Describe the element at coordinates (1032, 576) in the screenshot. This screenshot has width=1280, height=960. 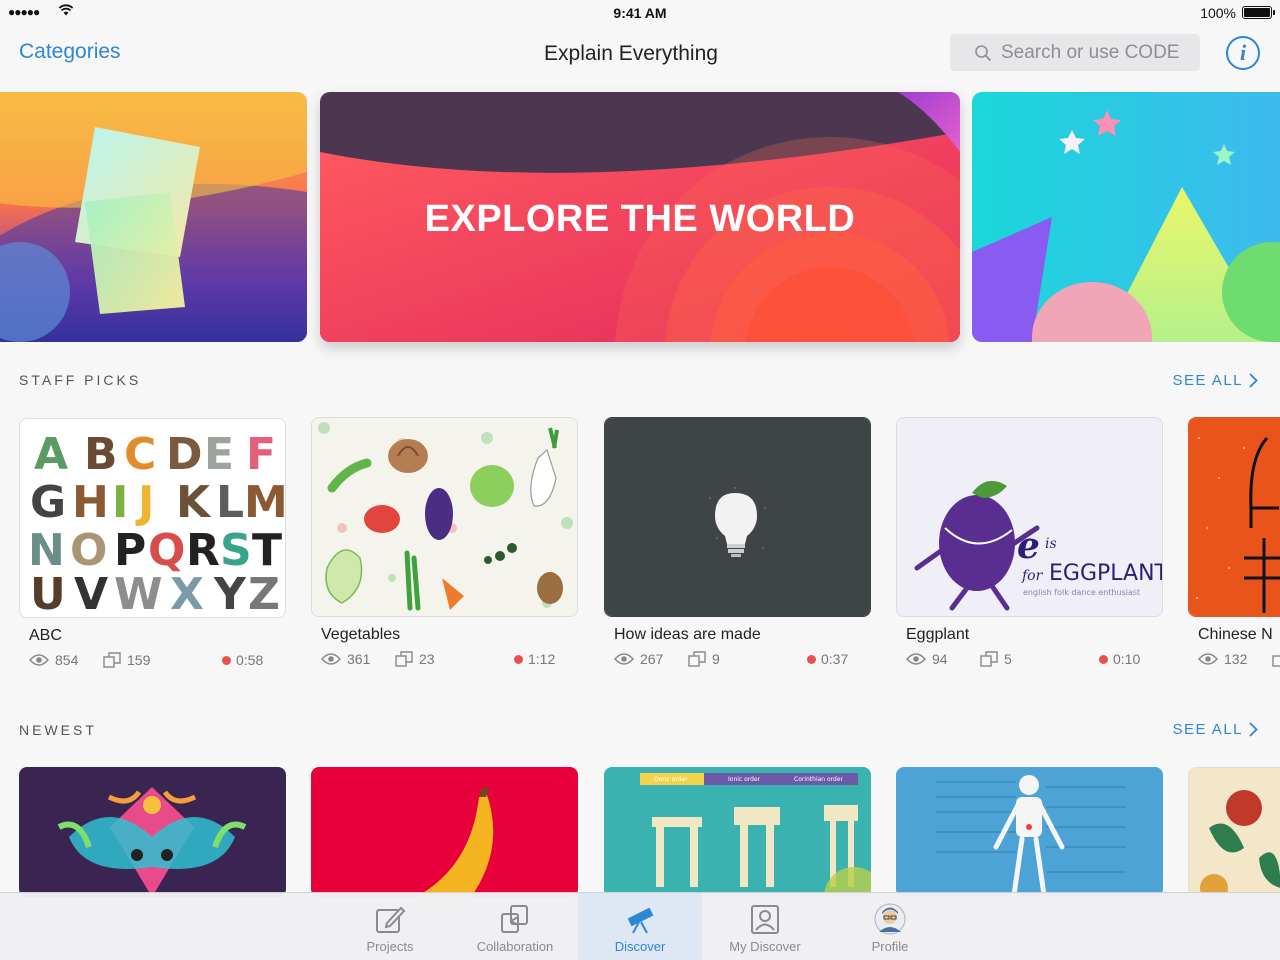
I see `svg-text: for` at that location.